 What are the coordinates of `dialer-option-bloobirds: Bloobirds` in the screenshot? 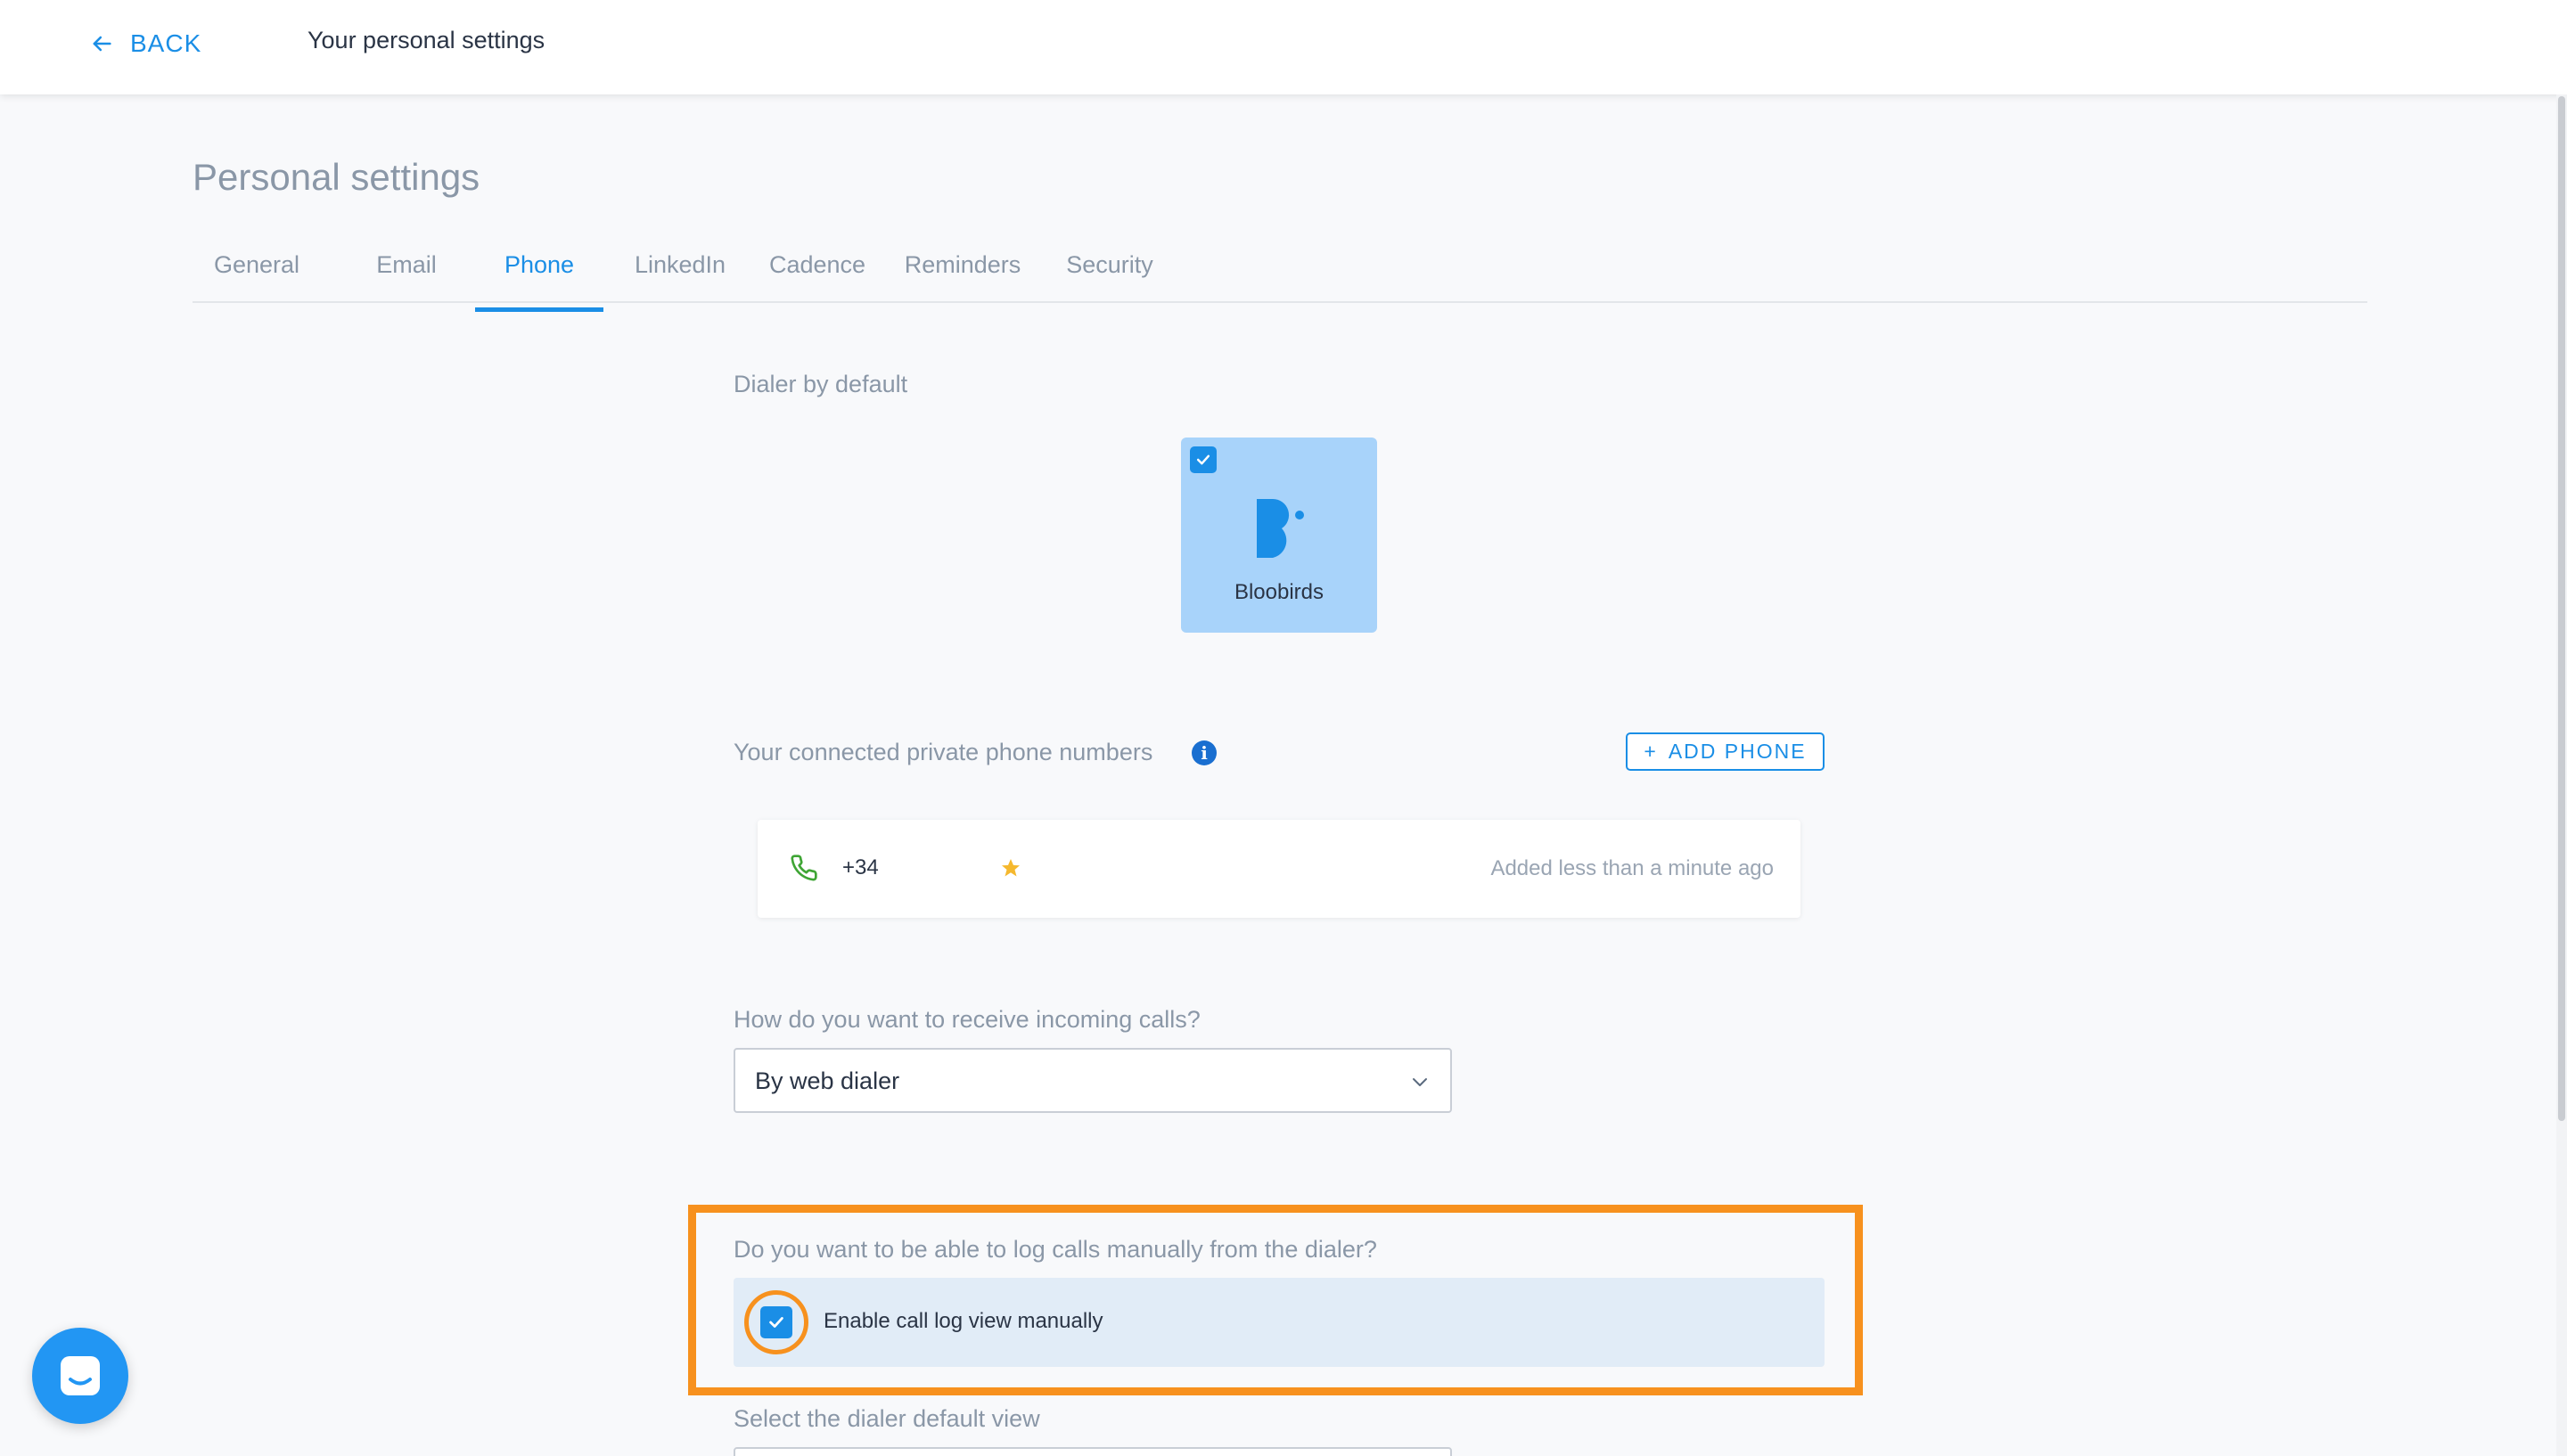 It's located at (1279, 536).